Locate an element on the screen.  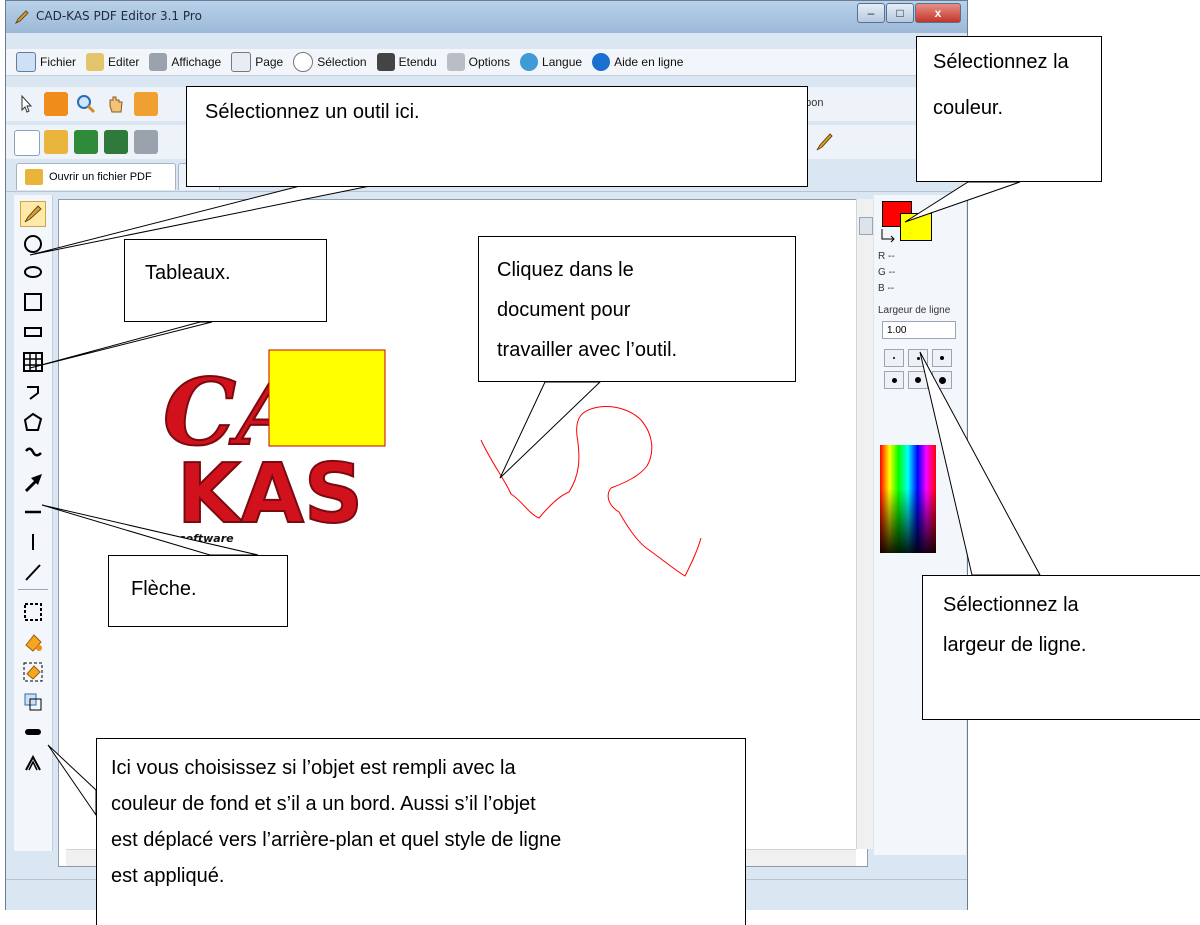
callout-text: couleur. is located at coordinates (968, 108).